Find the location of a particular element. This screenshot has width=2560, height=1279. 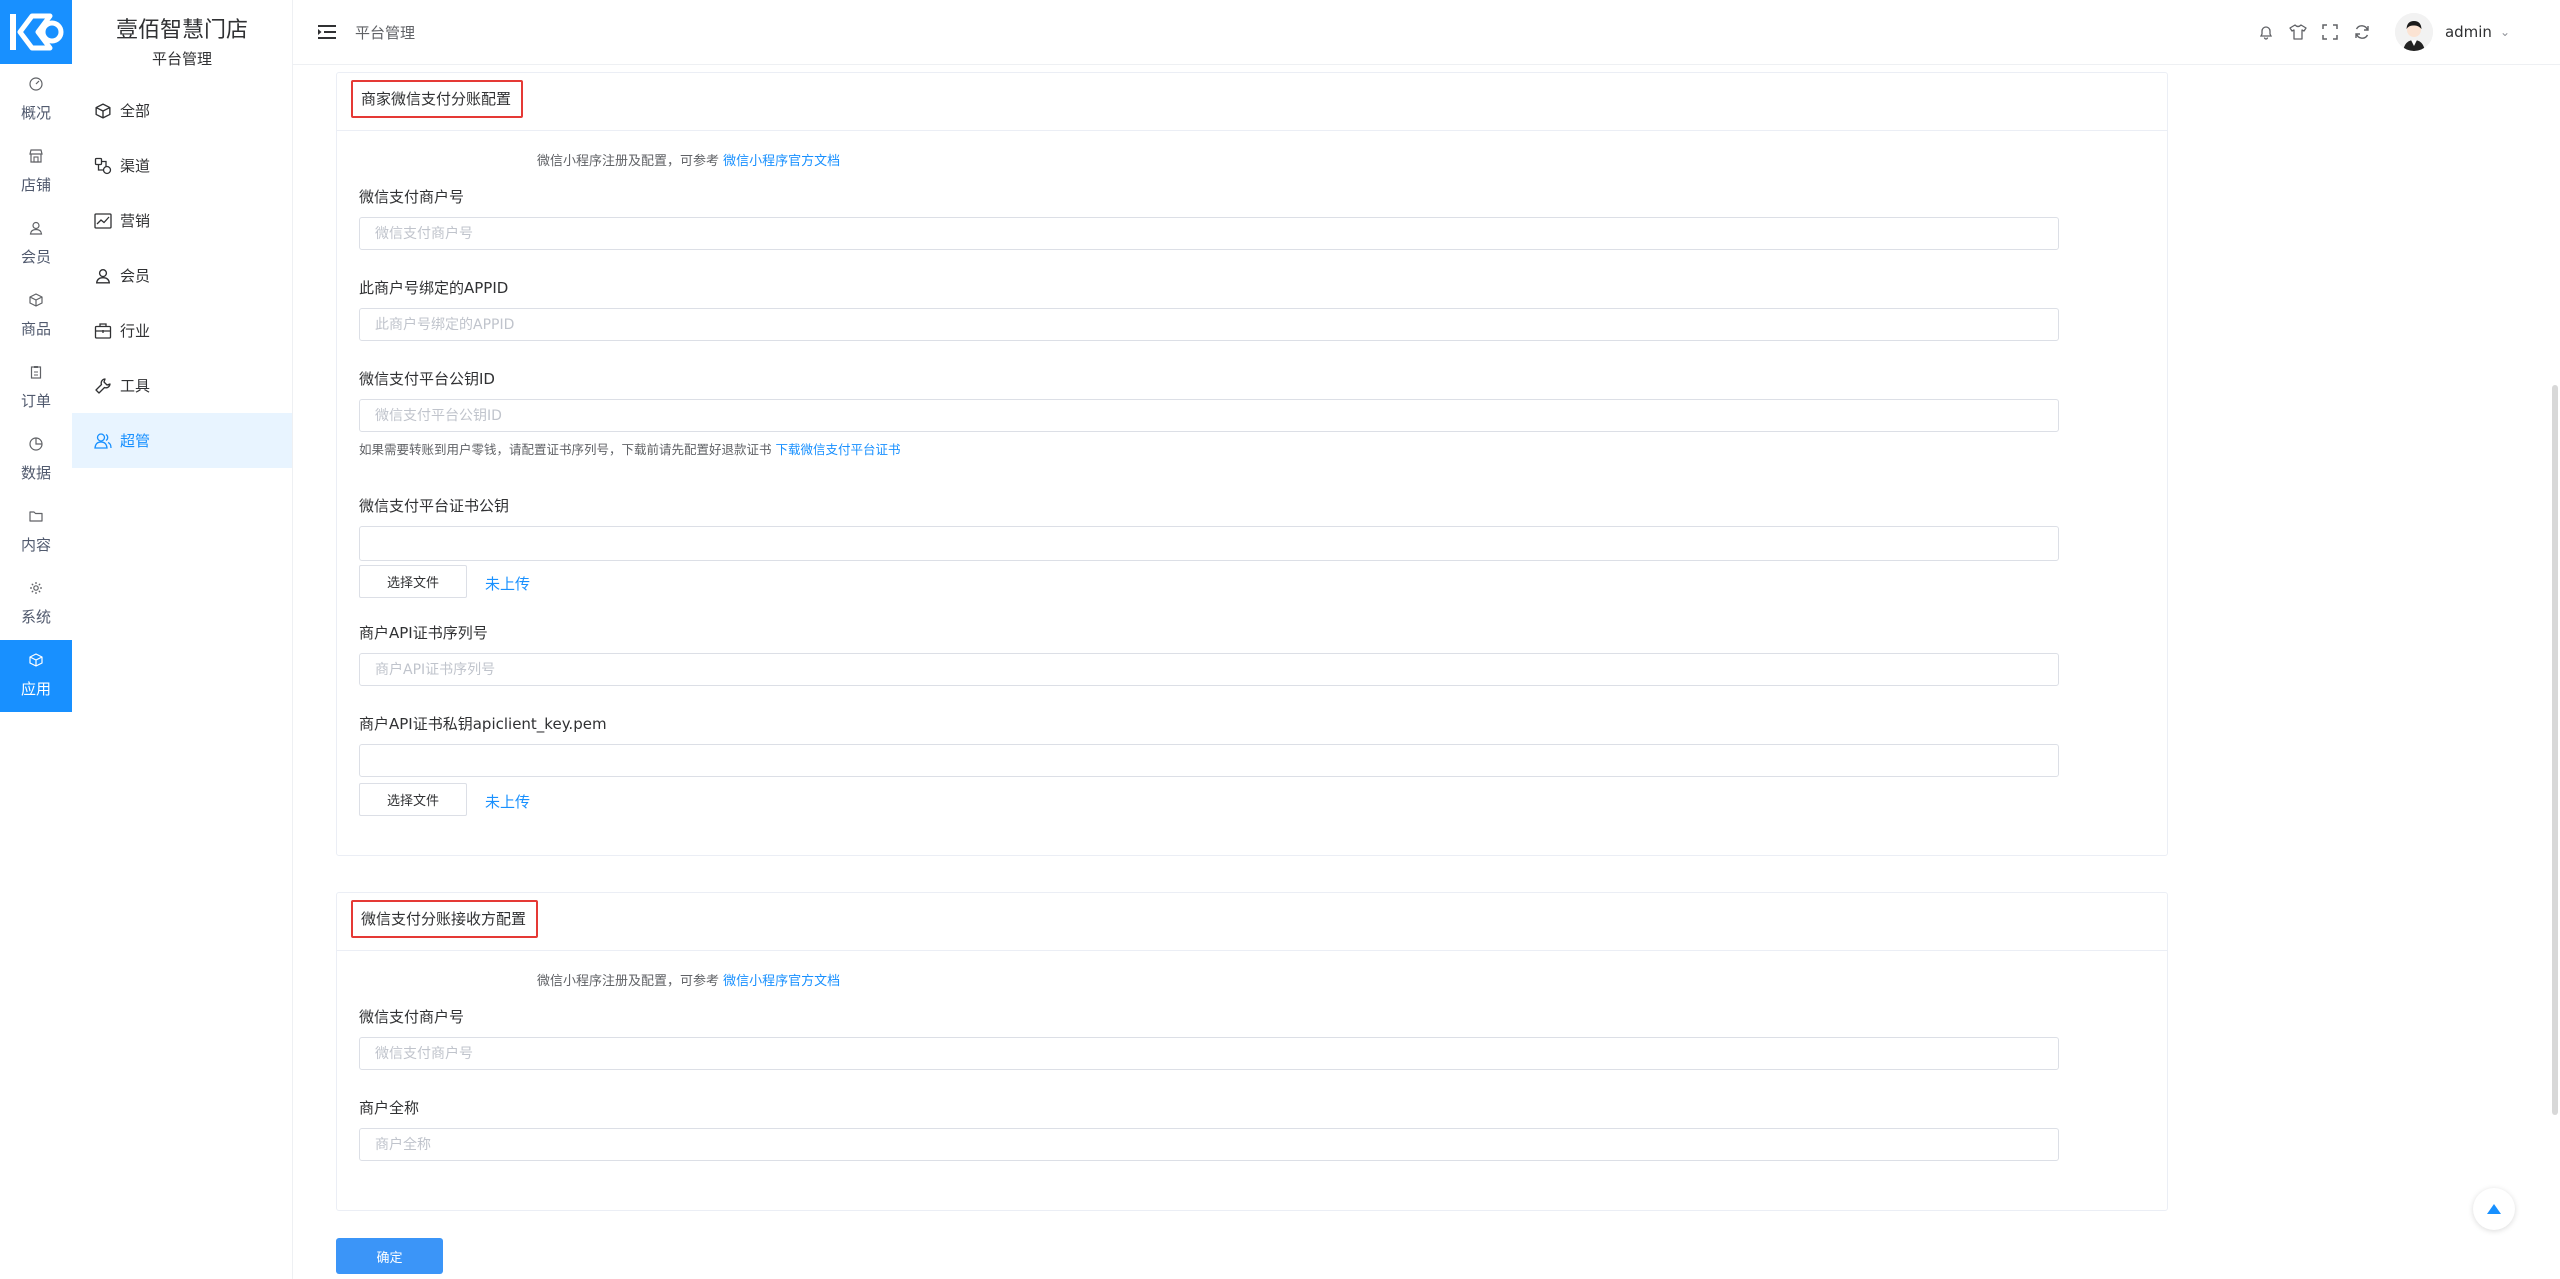

chevron-down-icon: ⌄ is located at coordinates (2505, 32).